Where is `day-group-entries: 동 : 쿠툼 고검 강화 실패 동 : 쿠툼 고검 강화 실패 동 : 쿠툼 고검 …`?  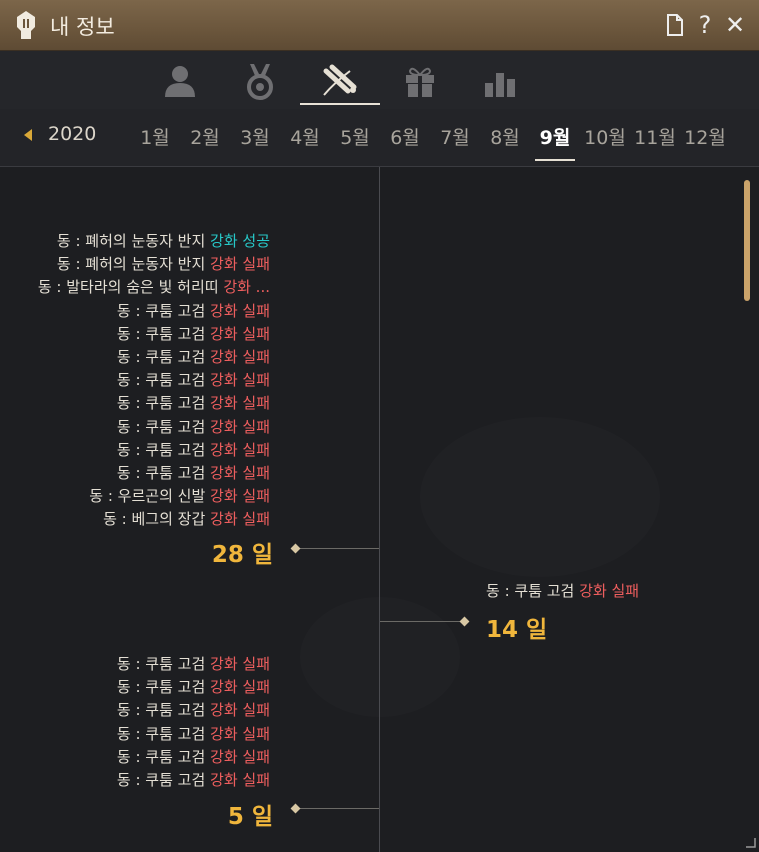
day-group-entries: 동 : 쿠툼 고검 강화 실패 동 : 쿠툼 고검 강화 실패 동 : 쿠툼 고검 … is located at coordinates (193, 722).